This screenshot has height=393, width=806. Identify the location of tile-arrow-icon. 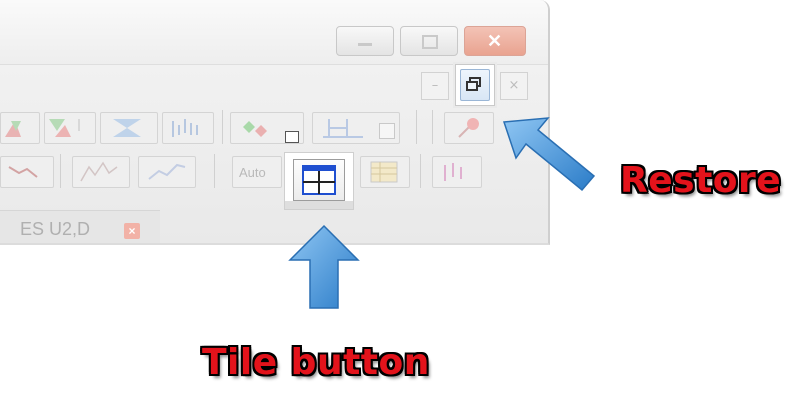
(324, 266).